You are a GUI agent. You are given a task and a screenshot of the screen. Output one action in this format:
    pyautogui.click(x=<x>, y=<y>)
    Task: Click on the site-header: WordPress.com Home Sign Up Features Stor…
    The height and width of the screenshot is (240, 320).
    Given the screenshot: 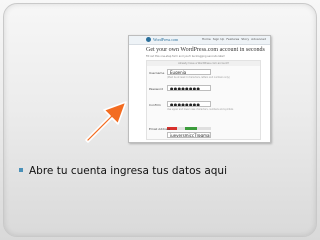 What is the action you would take?
    pyautogui.click(x=199, y=40)
    